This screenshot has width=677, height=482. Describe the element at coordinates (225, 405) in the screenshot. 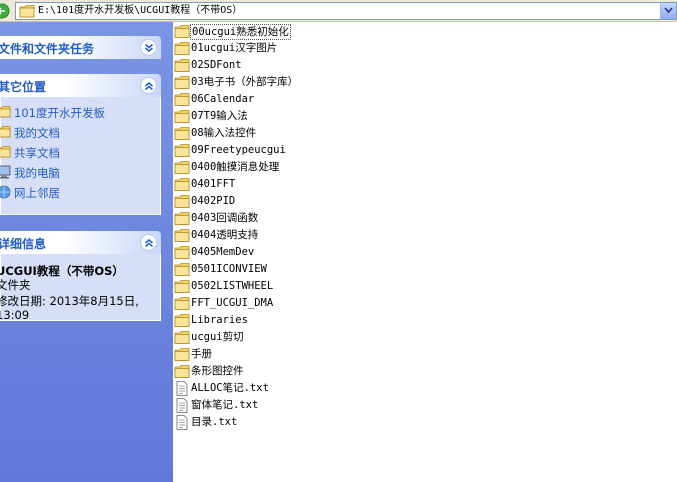

I see `item-name: 窗体笔记.txt` at that location.